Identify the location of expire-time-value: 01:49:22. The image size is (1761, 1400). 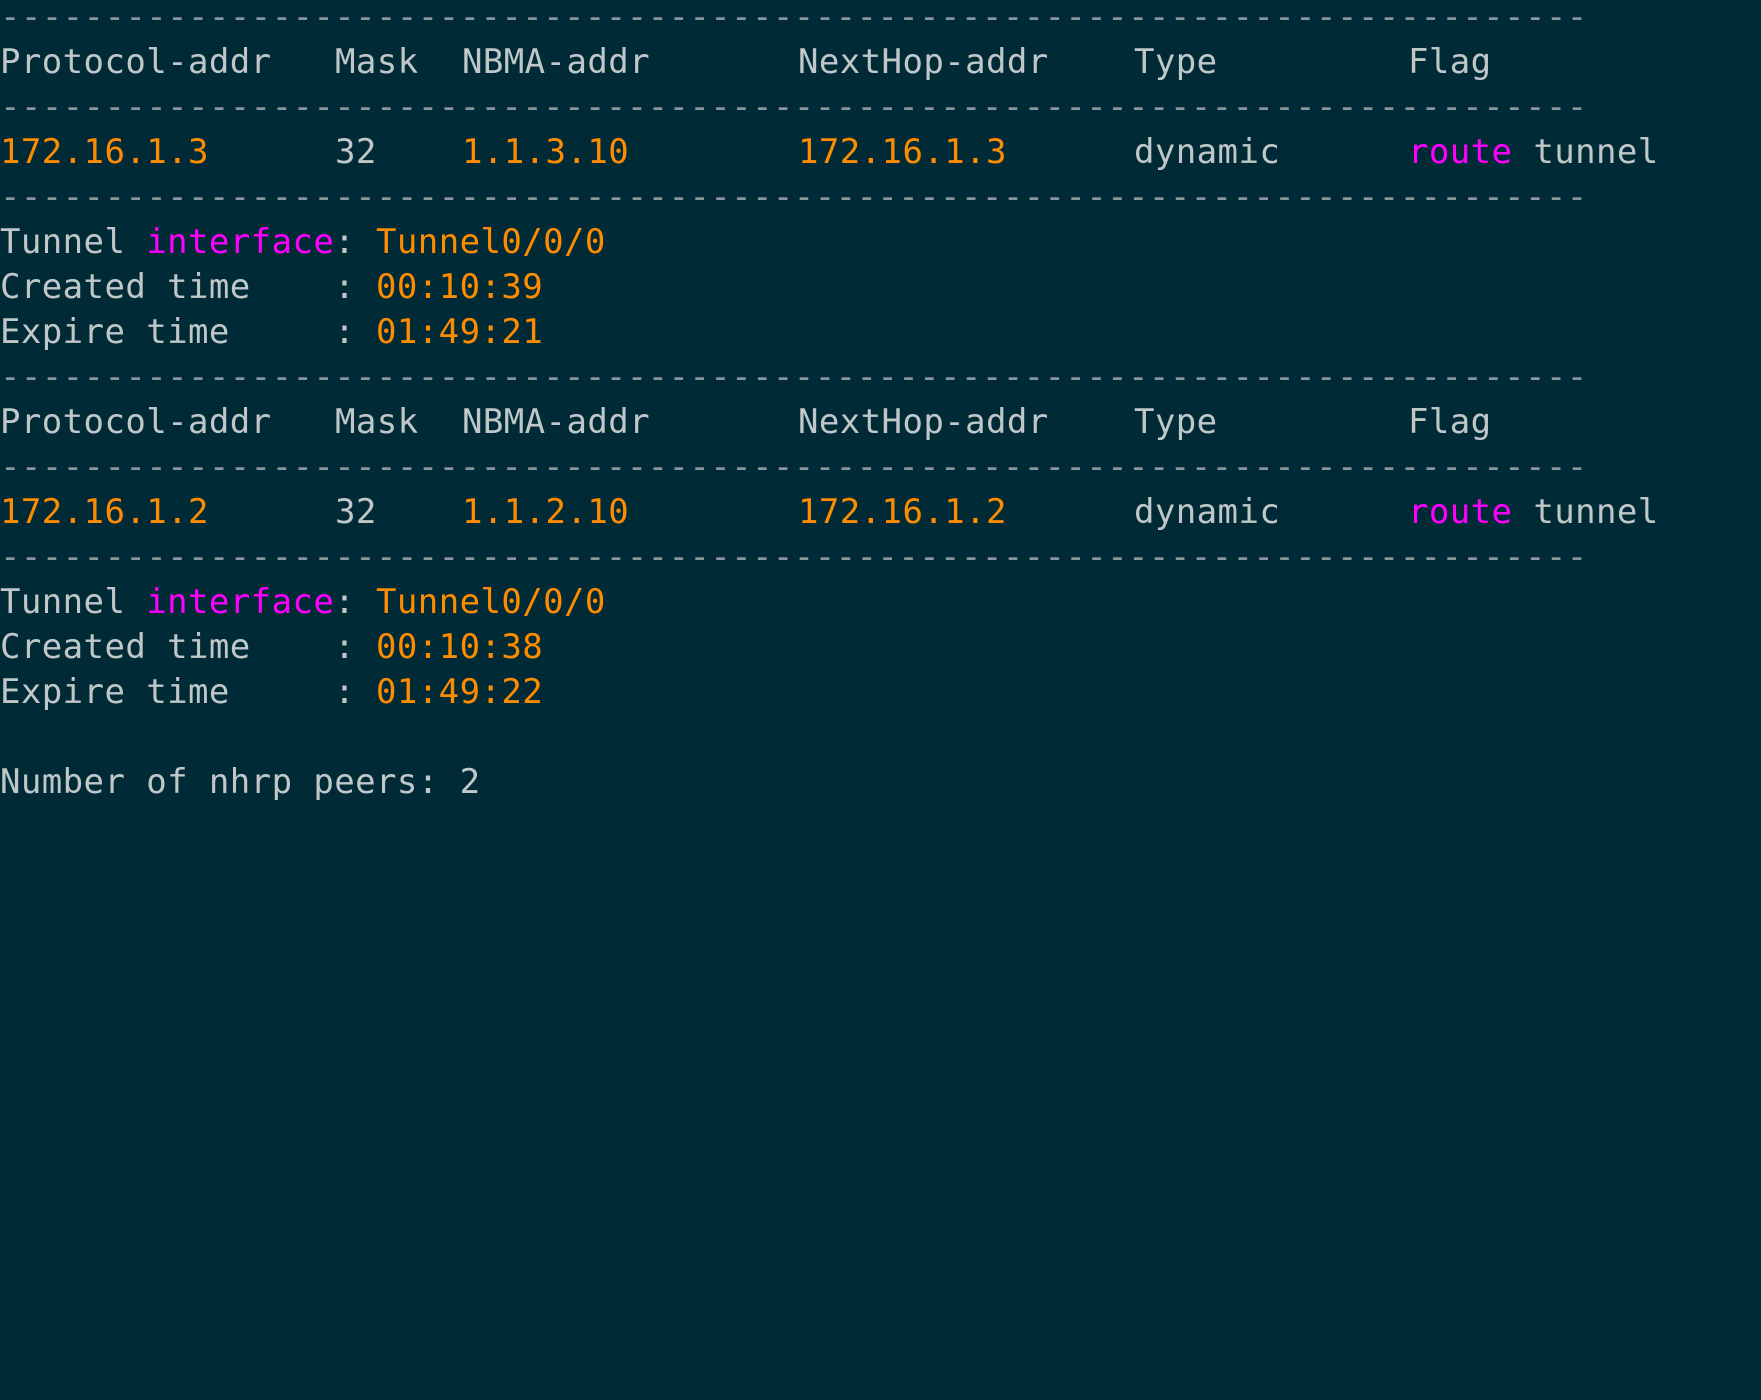
(460, 692).